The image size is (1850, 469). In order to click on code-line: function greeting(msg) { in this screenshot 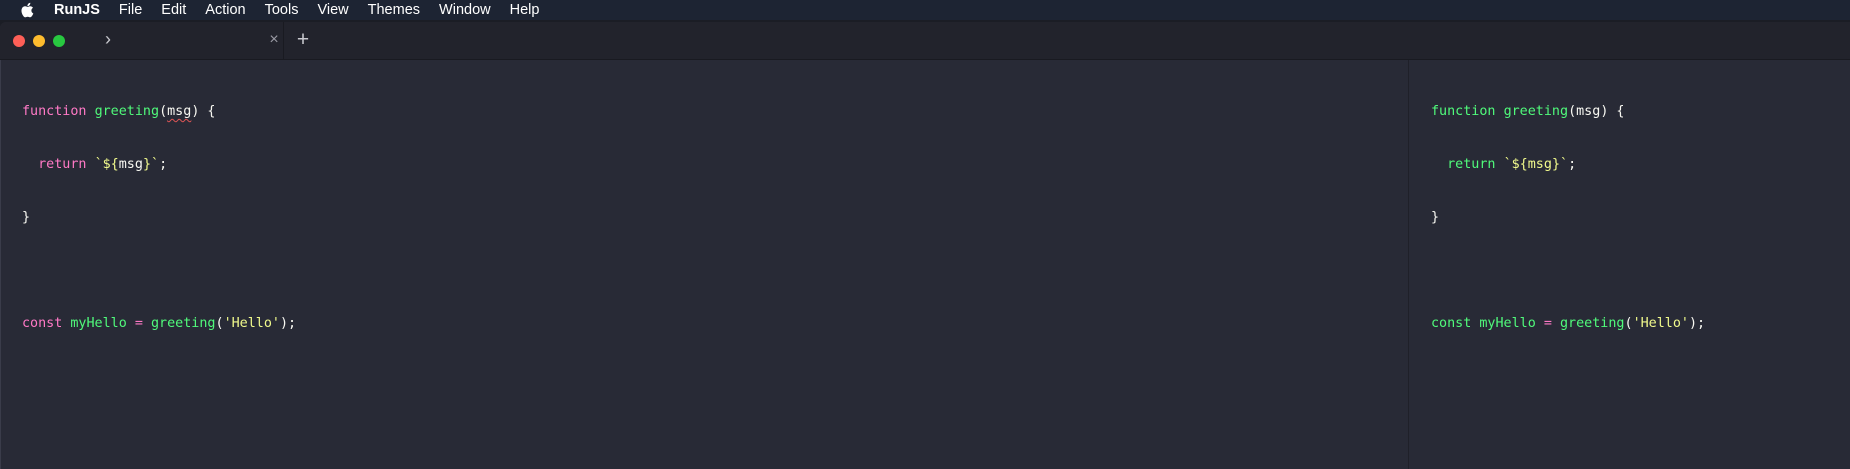, I will do `click(159, 111)`.